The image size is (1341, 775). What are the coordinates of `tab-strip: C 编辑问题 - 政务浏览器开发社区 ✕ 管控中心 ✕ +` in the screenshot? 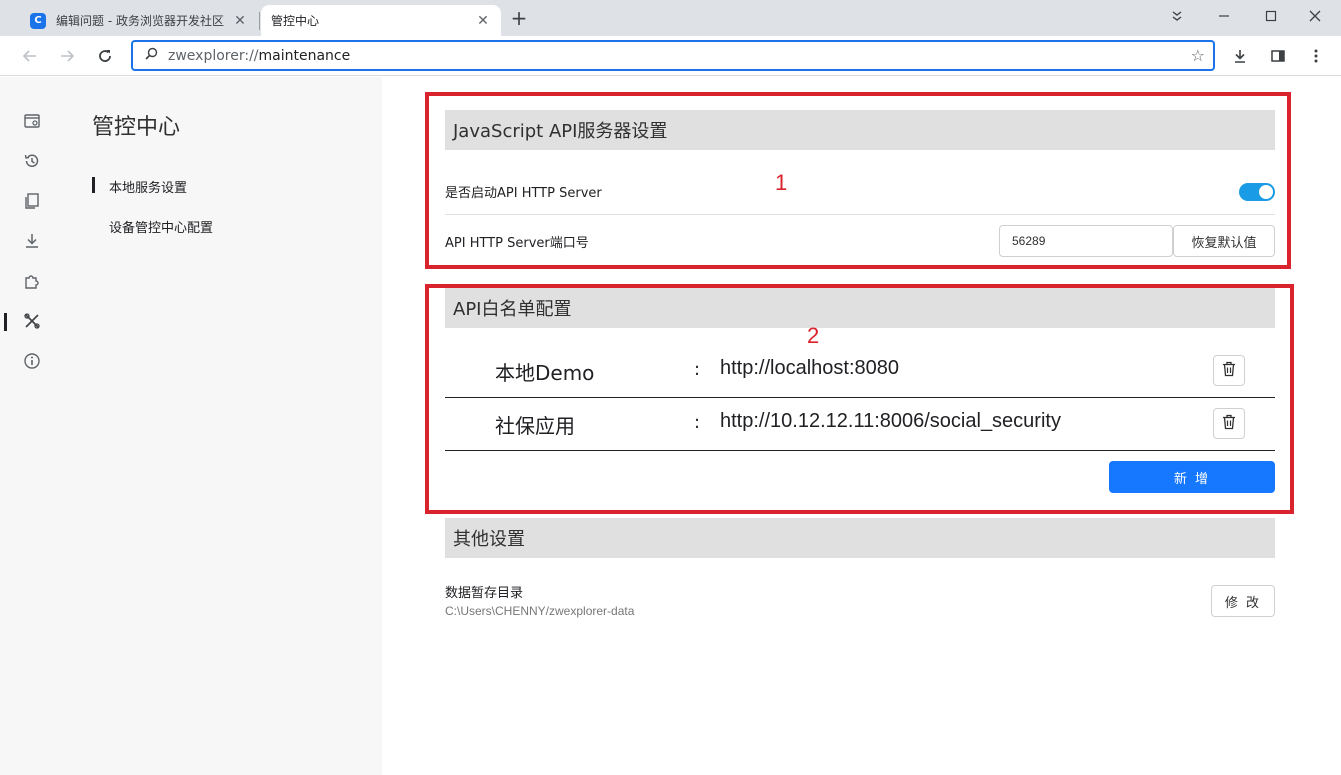 It's located at (670, 18).